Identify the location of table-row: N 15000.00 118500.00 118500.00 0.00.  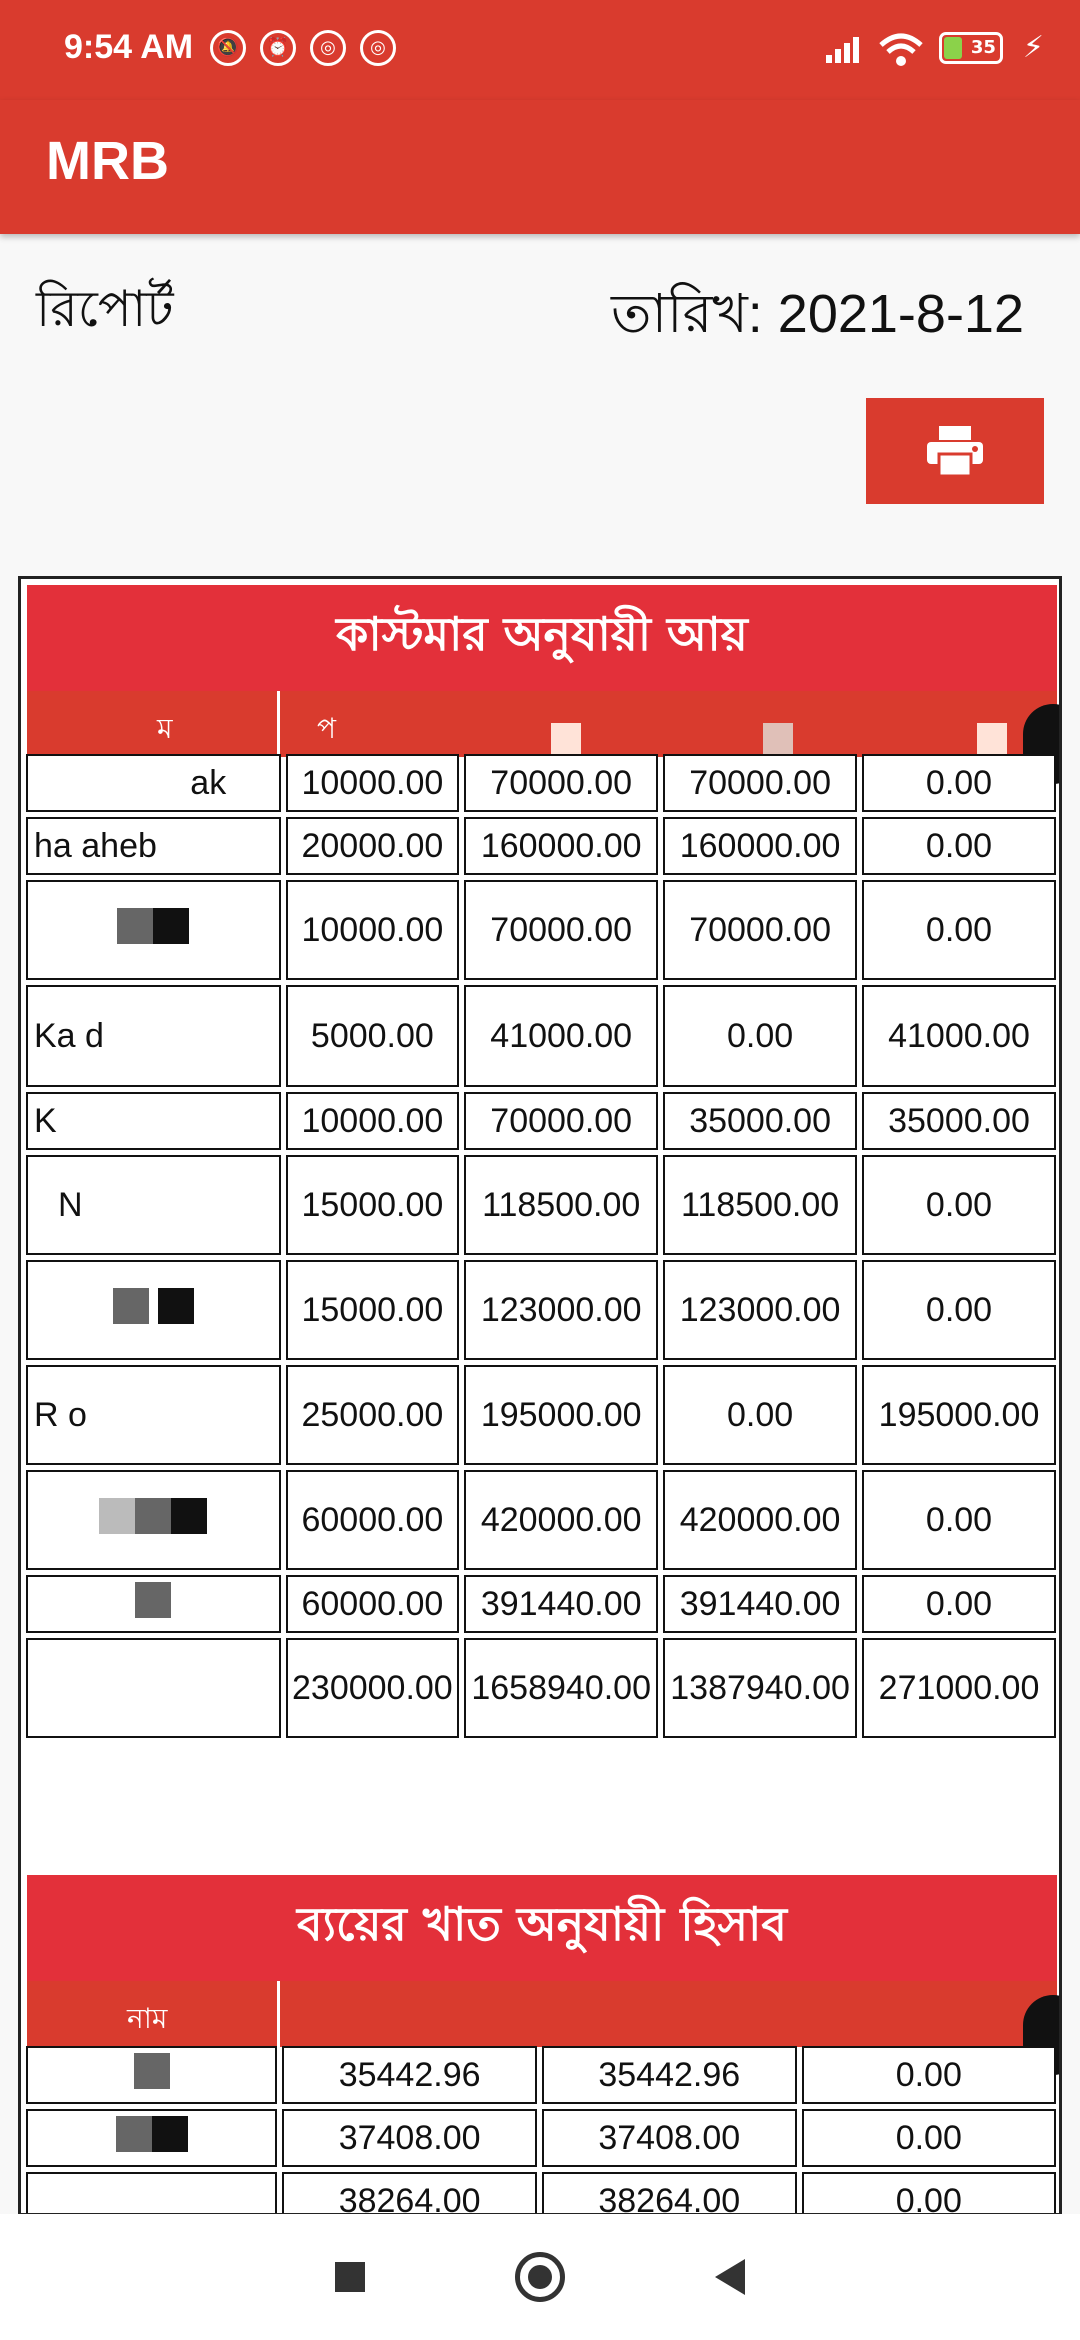
(541, 1205).